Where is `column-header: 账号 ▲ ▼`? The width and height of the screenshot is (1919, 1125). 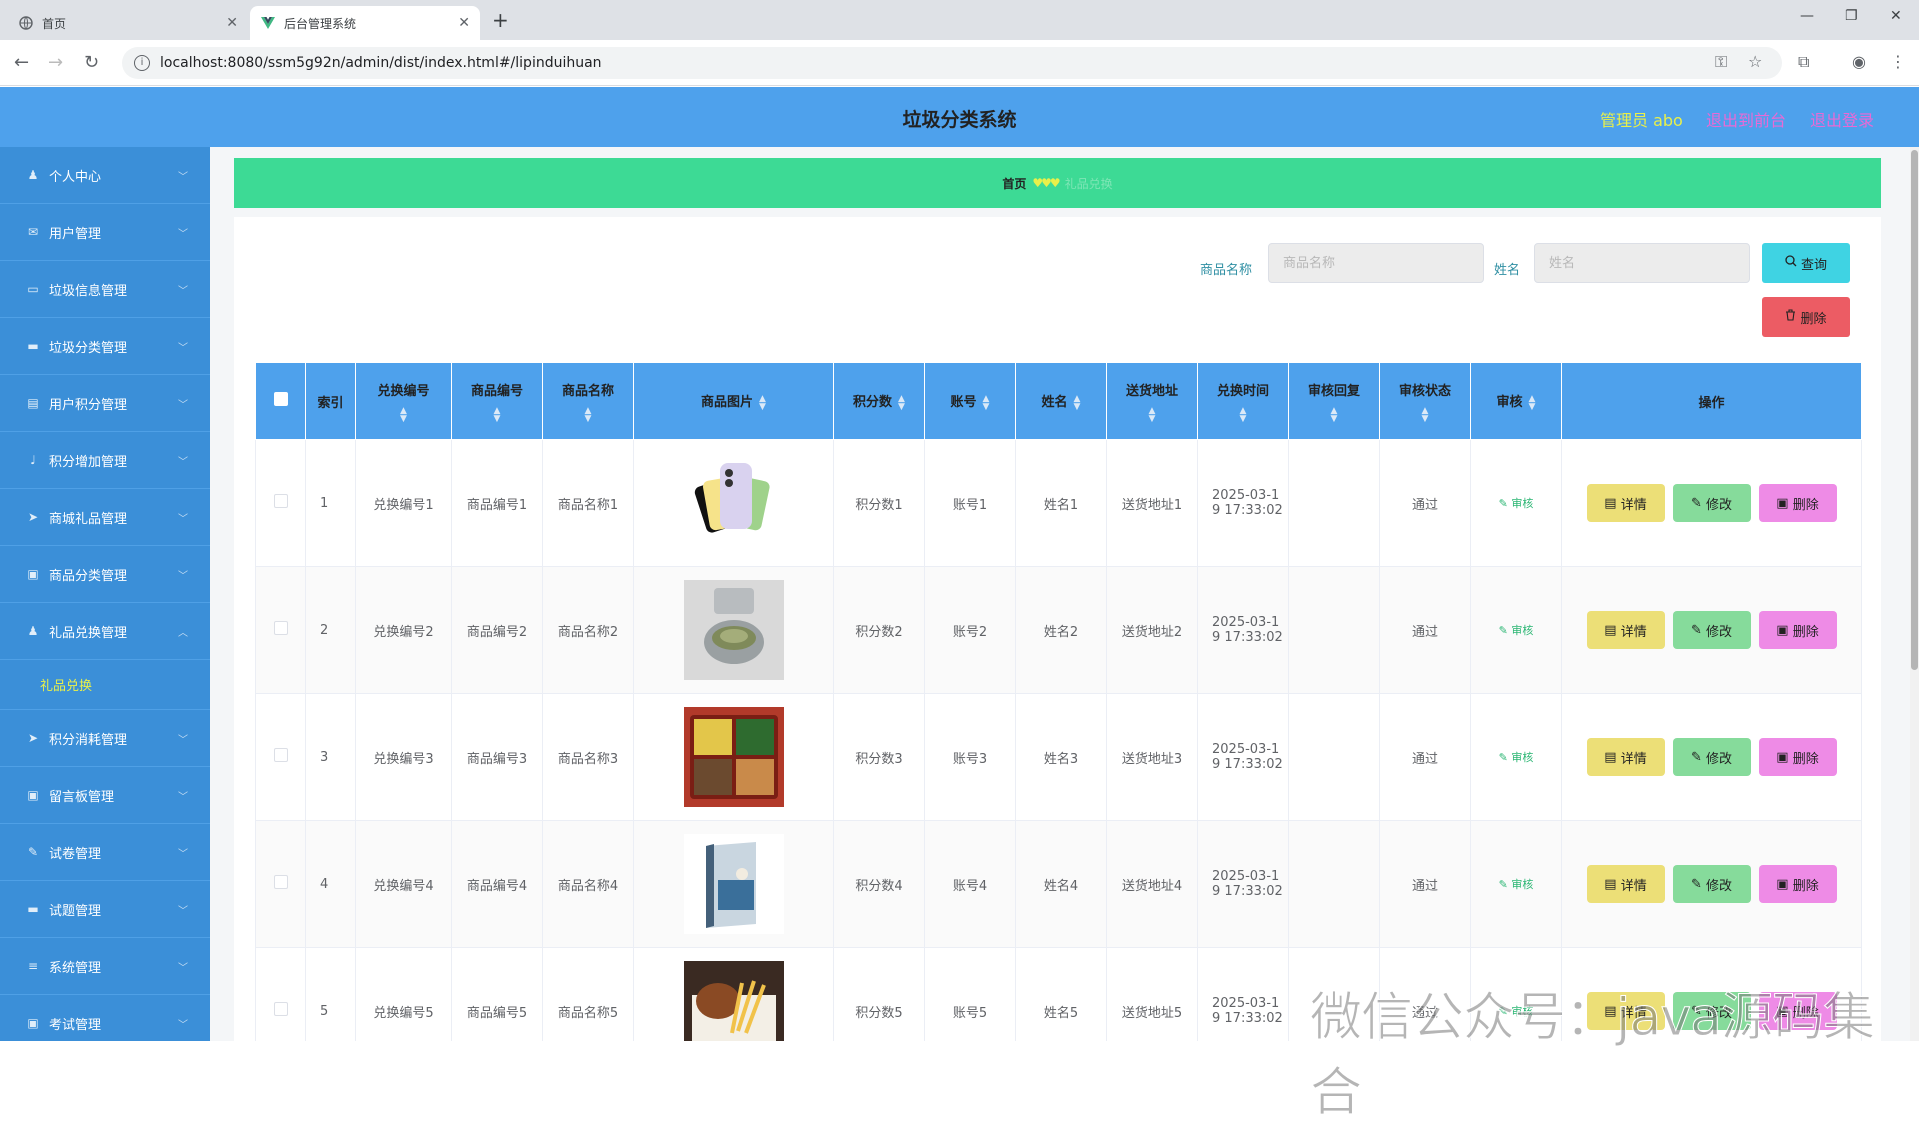 column-header: 账号 ▲ ▼ is located at coordinates (970, 401).